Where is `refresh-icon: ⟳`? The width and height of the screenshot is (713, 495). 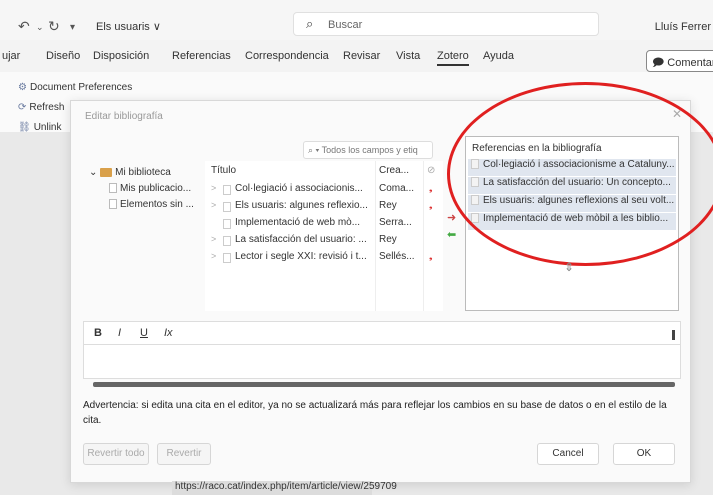 refresh-icon: ⟳ is located at coordinates (22, 107).